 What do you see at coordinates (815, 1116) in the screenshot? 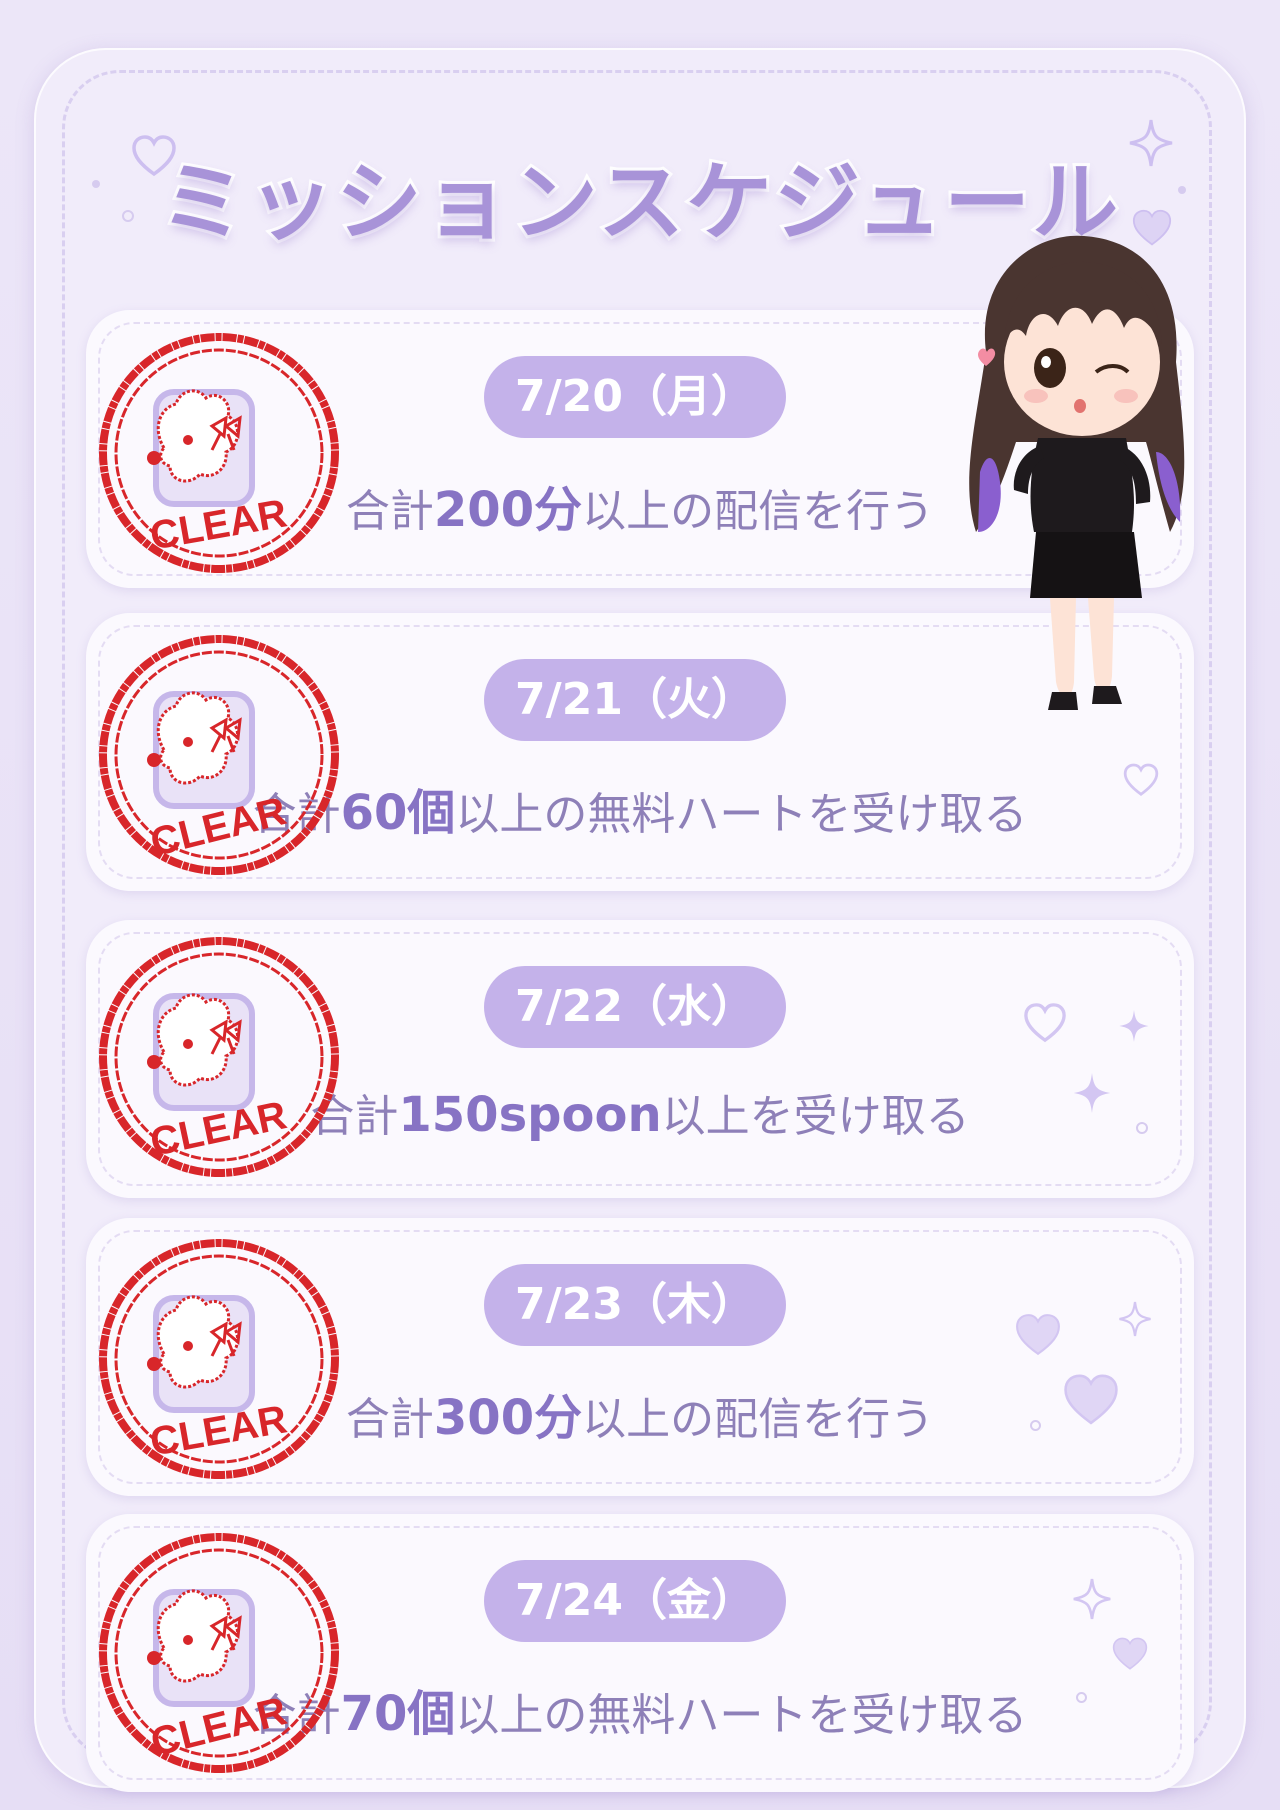
I see `mission-suffix: 以上を受け取る` at bounding box center [815, 1116].